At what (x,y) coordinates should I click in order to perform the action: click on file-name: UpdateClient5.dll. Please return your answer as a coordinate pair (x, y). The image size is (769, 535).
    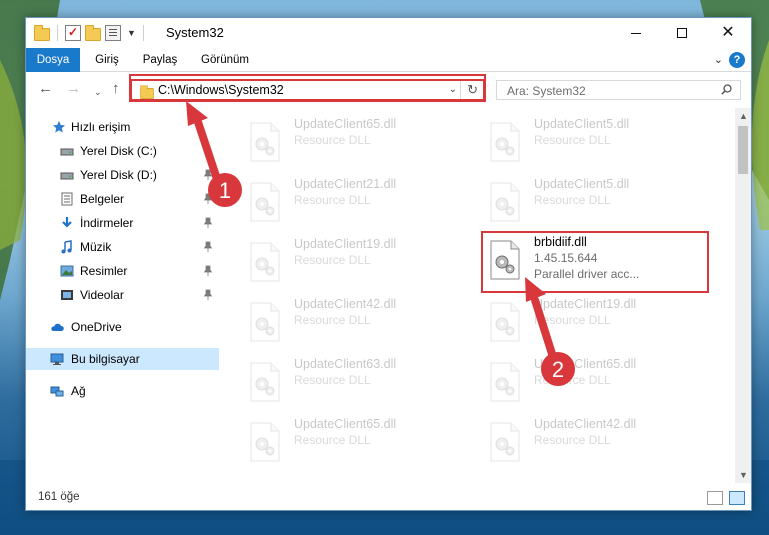
    Looking at the image, I should click on (582, 184).